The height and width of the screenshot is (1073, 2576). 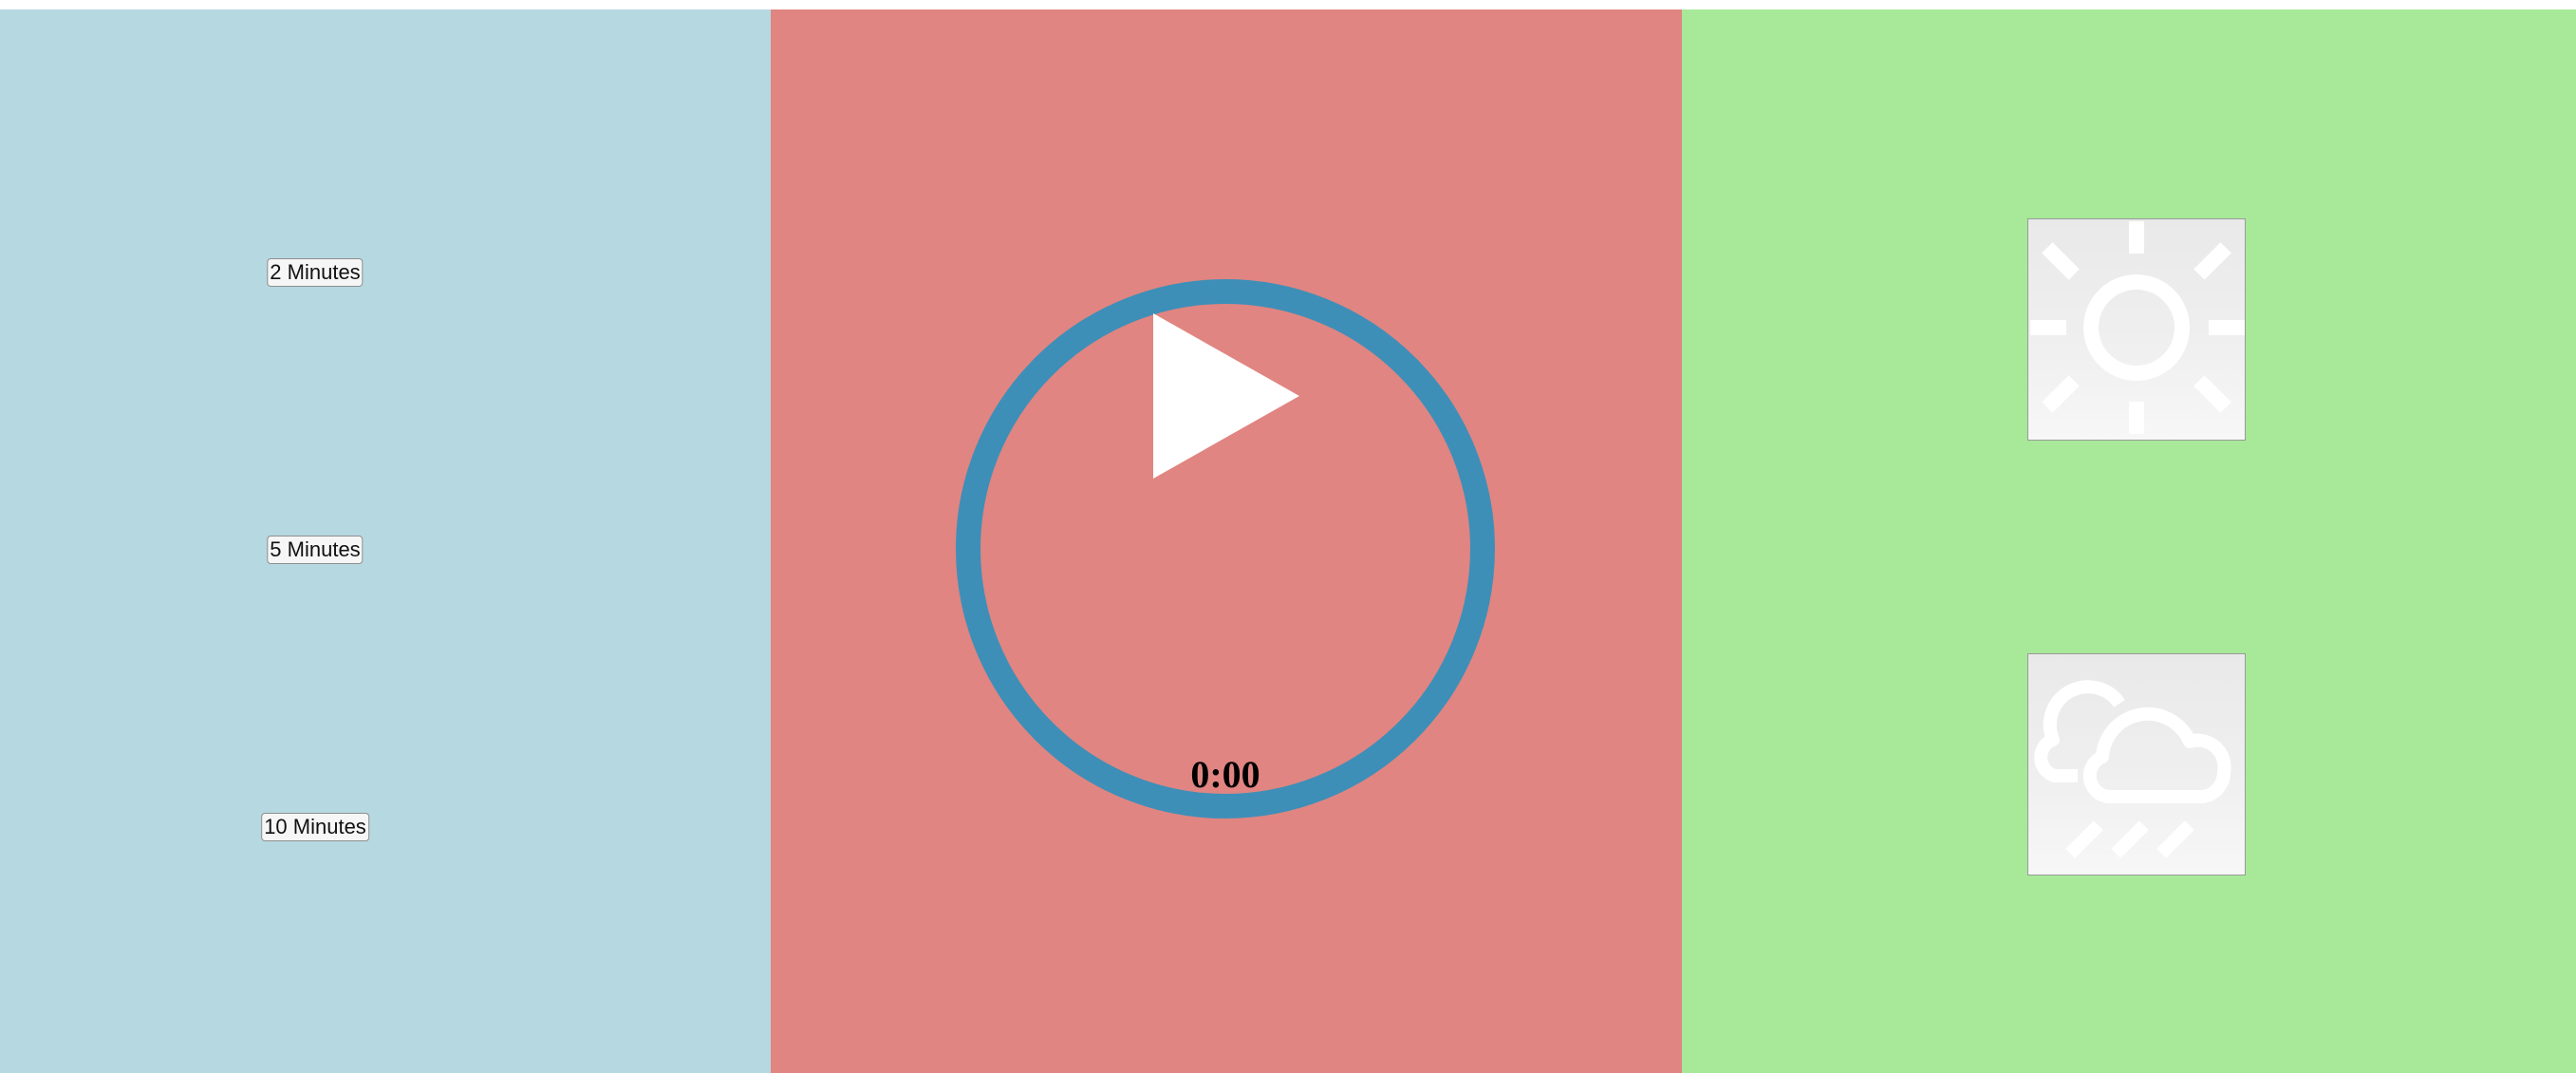 What do you see at coordinates (2132, 769) in the screenshot?
I see `rain-cloud-icon` at bounding box center [2132, 769].